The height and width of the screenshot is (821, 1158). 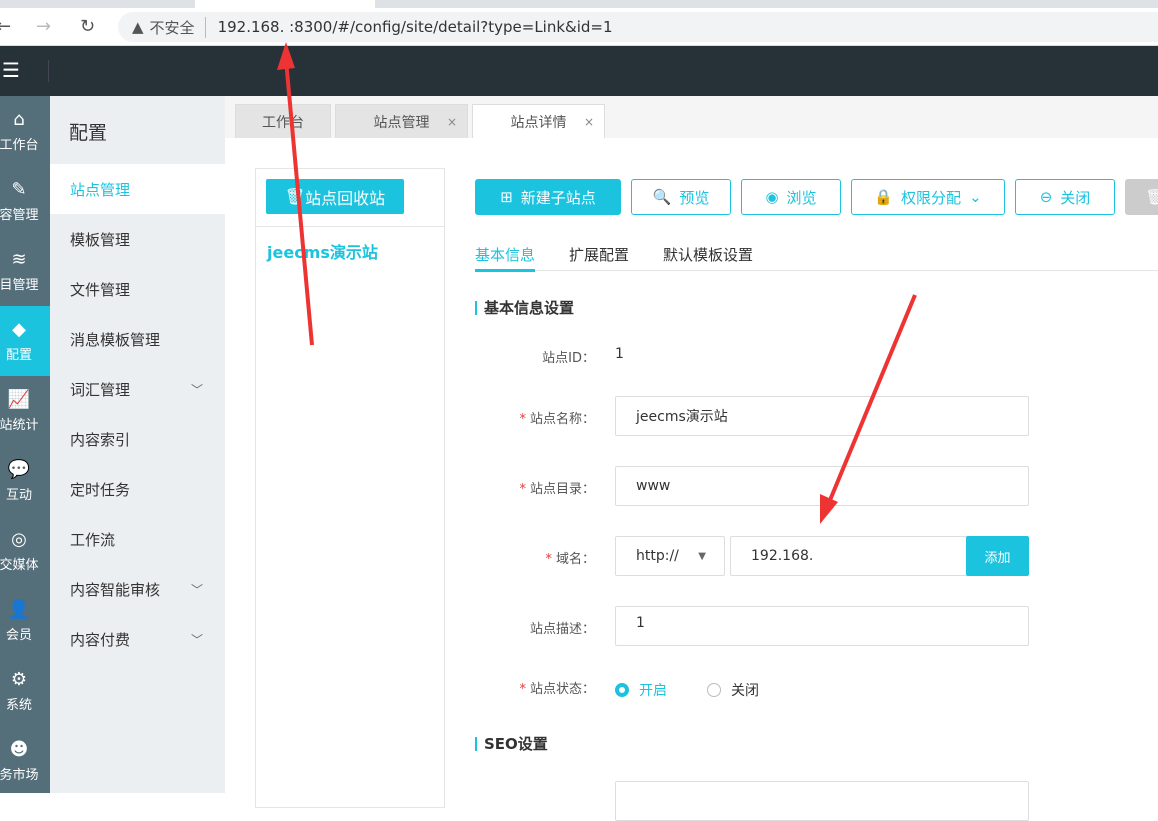 What do you see at coordinates (579, 4) in the screenshot?
I see `browser-tabstrip` at bounding box center [579, 4].